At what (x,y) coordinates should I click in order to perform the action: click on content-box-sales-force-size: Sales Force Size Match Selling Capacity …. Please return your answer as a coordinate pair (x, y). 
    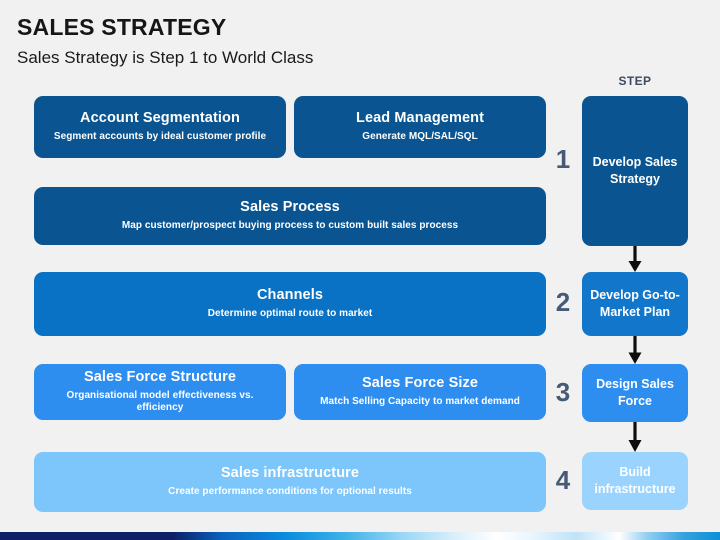
    Looking at the image, I should click on (420, 392).